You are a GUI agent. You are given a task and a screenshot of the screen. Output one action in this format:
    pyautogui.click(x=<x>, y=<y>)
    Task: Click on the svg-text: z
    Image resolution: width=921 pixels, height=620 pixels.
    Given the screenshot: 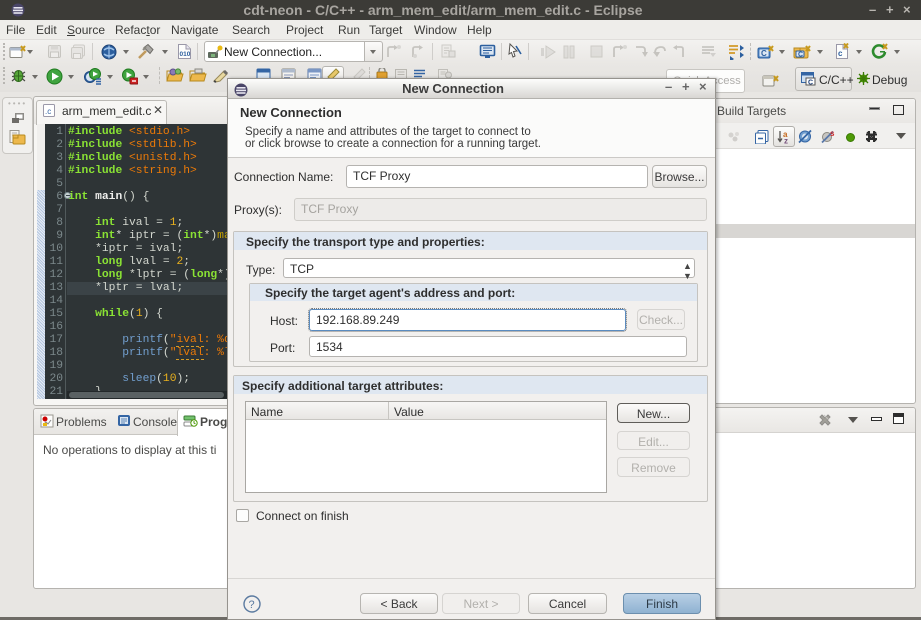 What is the action you would take?
    pyautogui.click(x=786, y=141)
    